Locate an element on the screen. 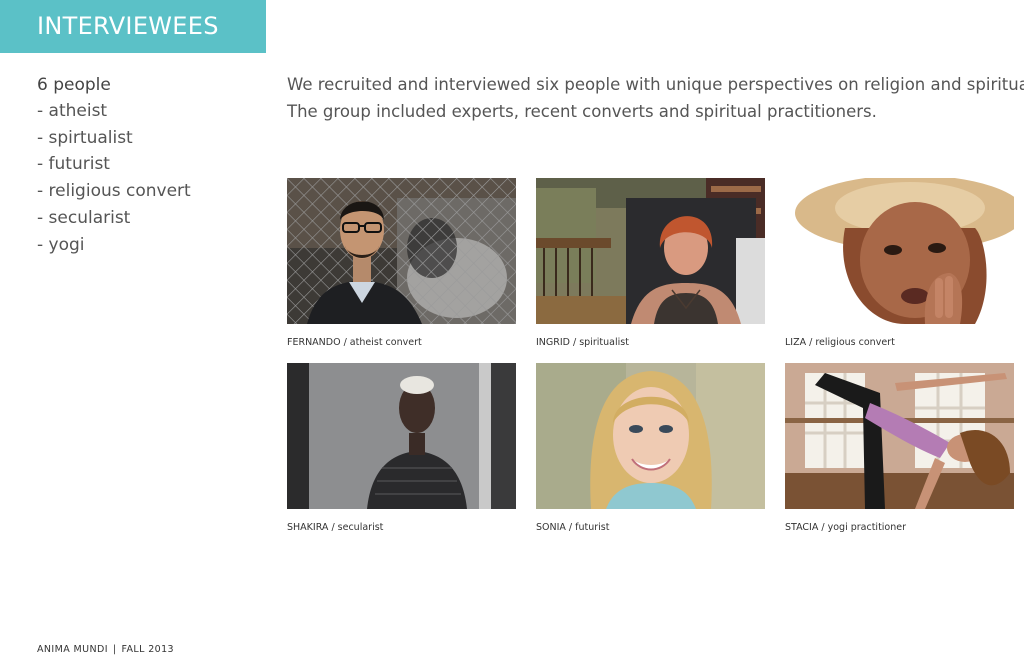  interviewee-caption: STACIA / yogi practitioner is located at coordinates (846, 527).